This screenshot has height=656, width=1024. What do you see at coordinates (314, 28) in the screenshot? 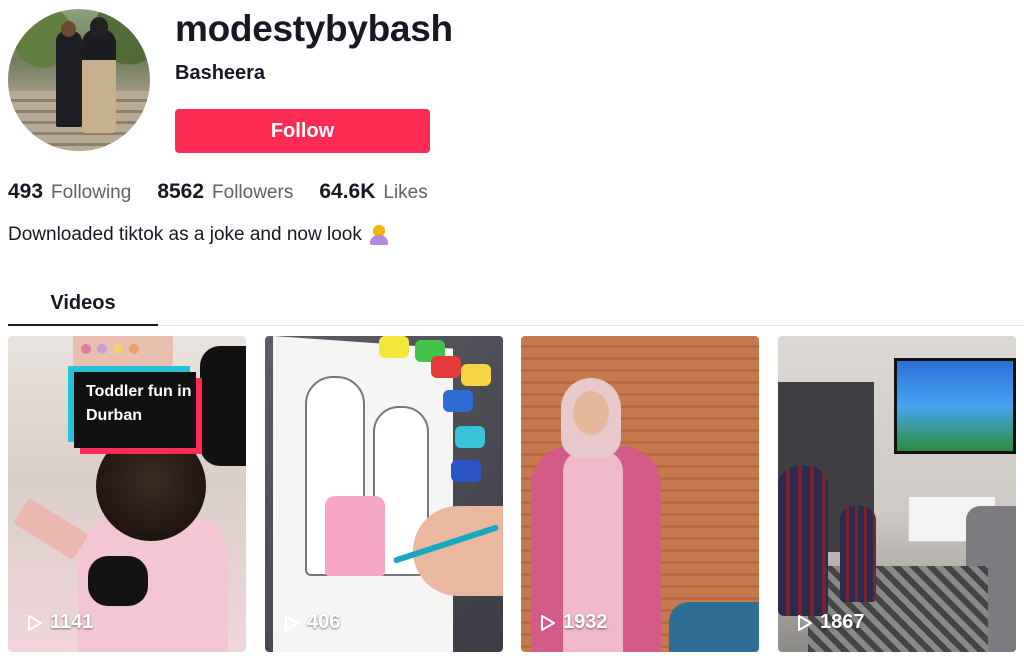
I see `profile-username: modestybybash` at bounding box center [314, 28].